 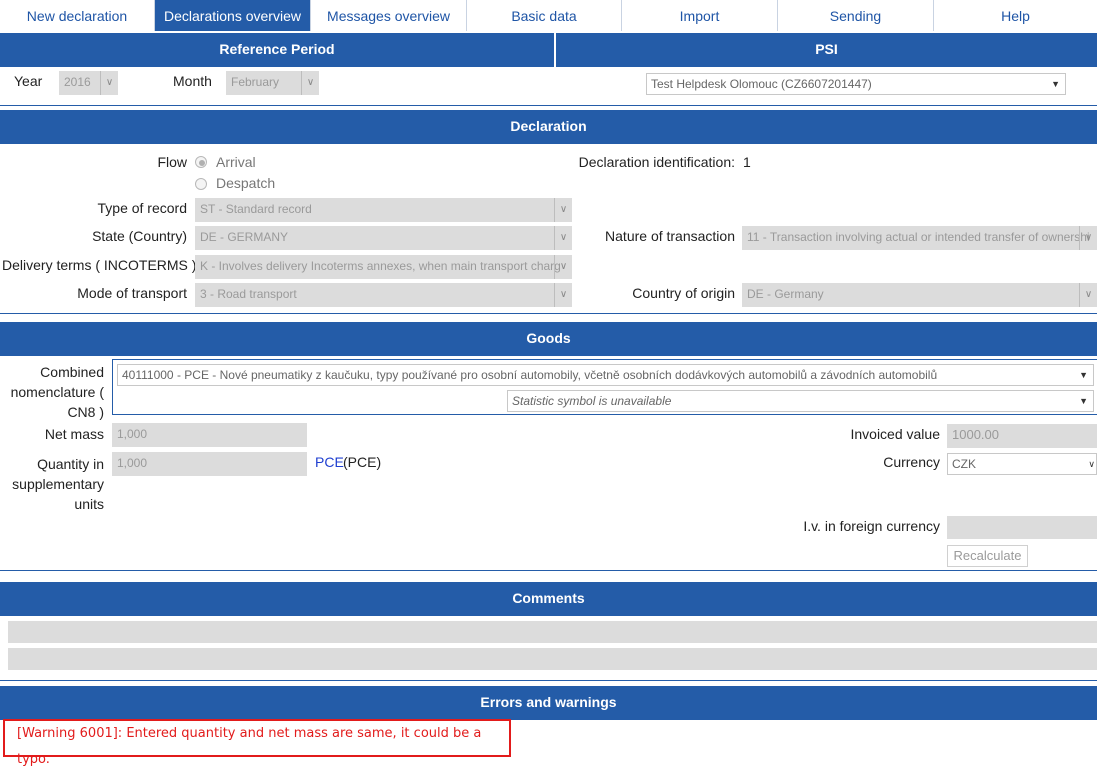 What do you see at coordinates (544, 15) in the screenshot?
I see `tab-basic-data: Basic data` at bounding box center [544, 15].